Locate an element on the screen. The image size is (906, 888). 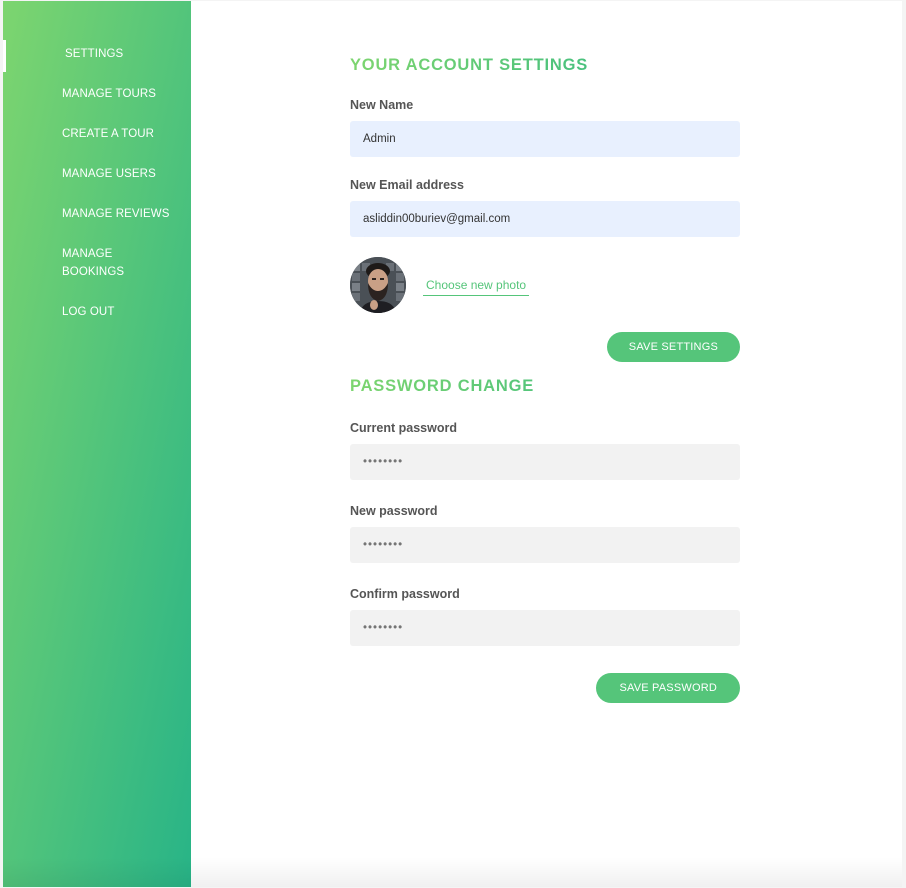
new-password-label: New password is located at coordinates (394, 511).